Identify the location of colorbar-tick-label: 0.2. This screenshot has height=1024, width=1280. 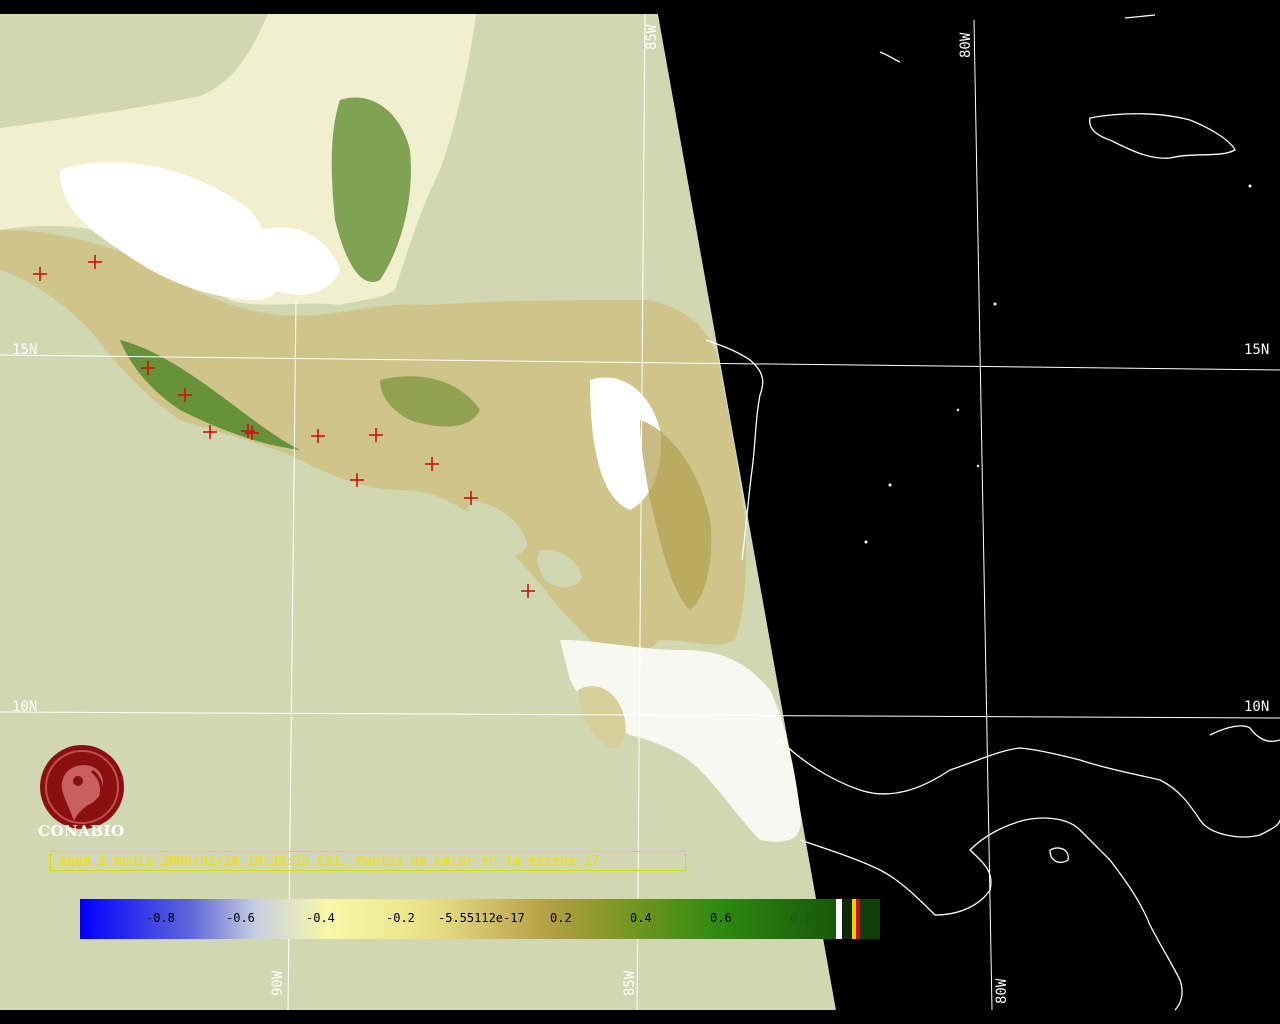
(561, 918).